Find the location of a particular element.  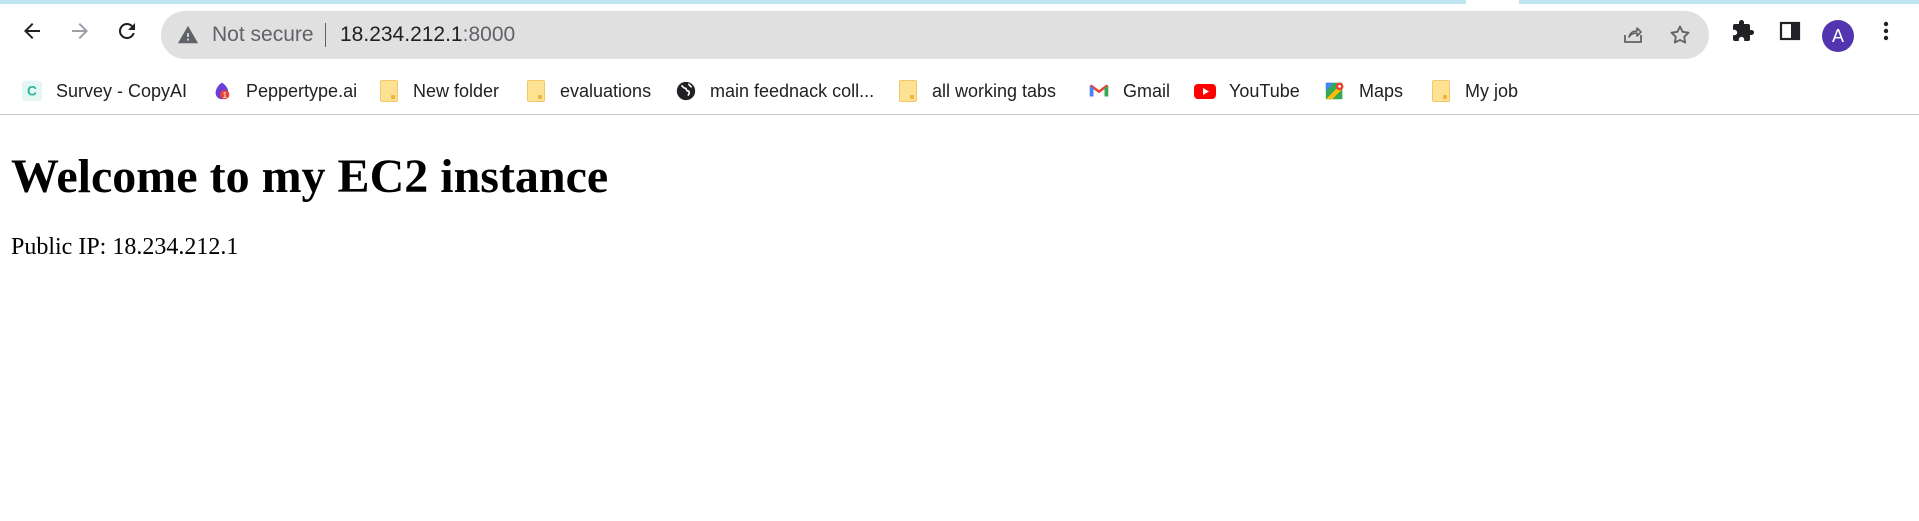

bookmark-star-icon is located at coordinates (1680, 35).